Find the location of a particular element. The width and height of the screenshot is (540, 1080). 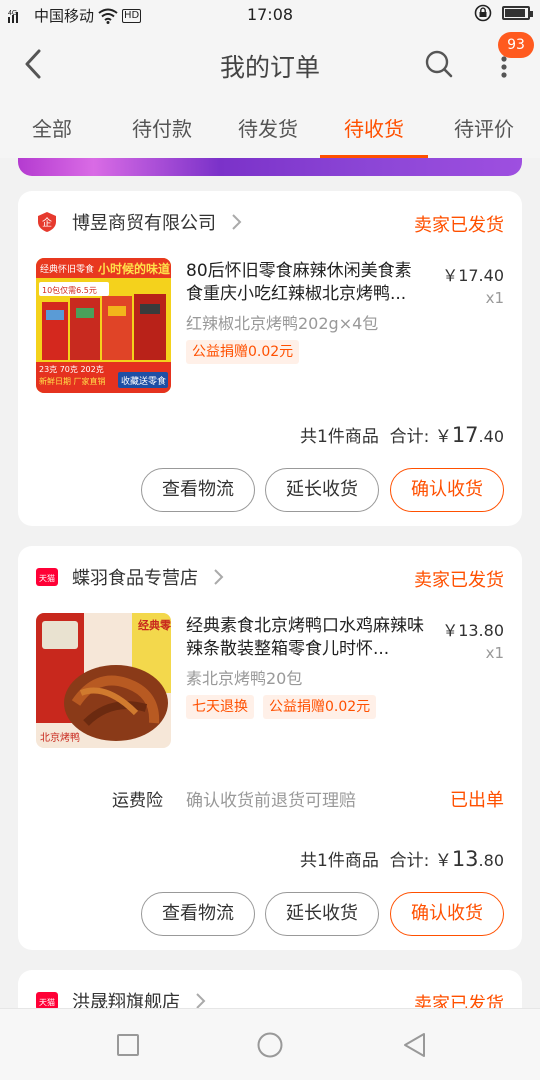

seven-day-return-tag: 七天退换 is located at coordinates (220, 707).